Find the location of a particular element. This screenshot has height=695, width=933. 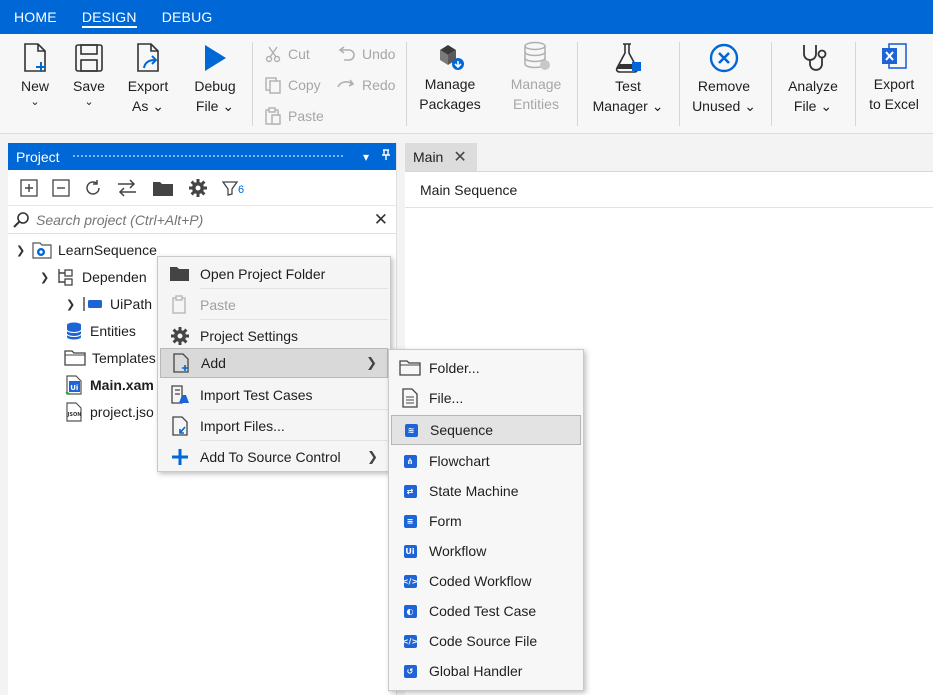

menu-item-add: Add ❯ is located at coordinates (274, 363).